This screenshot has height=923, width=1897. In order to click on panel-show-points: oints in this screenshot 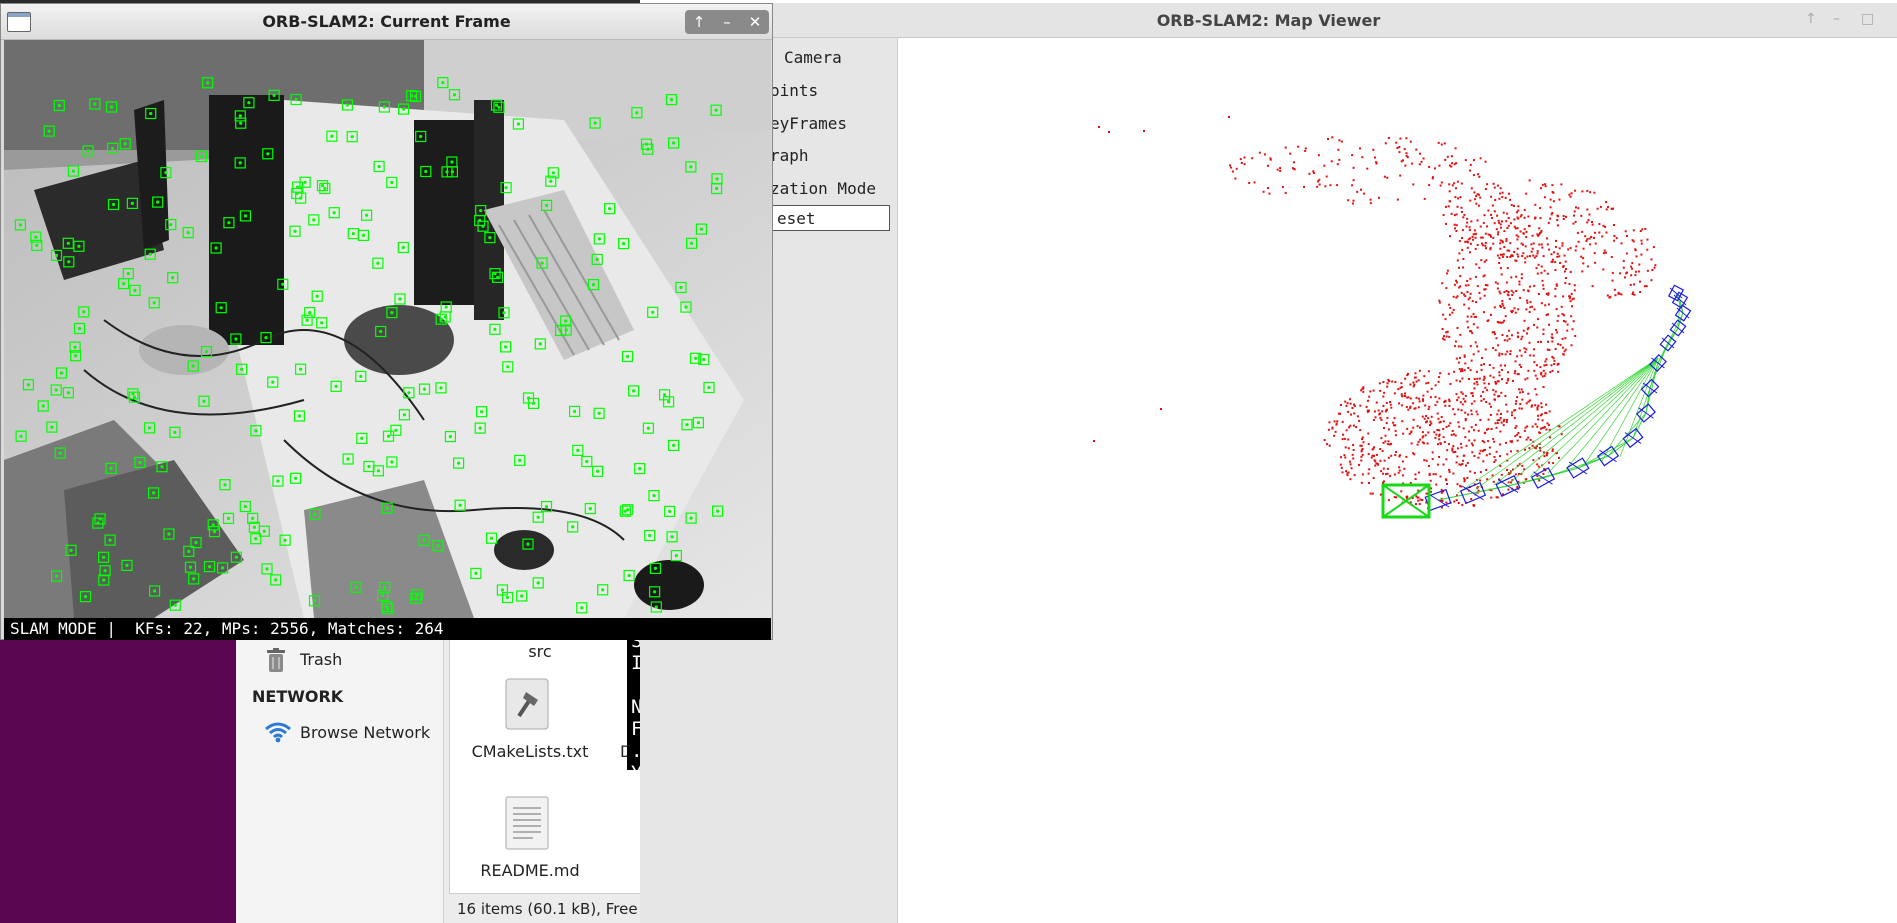, I will do `click(794, 90)`.